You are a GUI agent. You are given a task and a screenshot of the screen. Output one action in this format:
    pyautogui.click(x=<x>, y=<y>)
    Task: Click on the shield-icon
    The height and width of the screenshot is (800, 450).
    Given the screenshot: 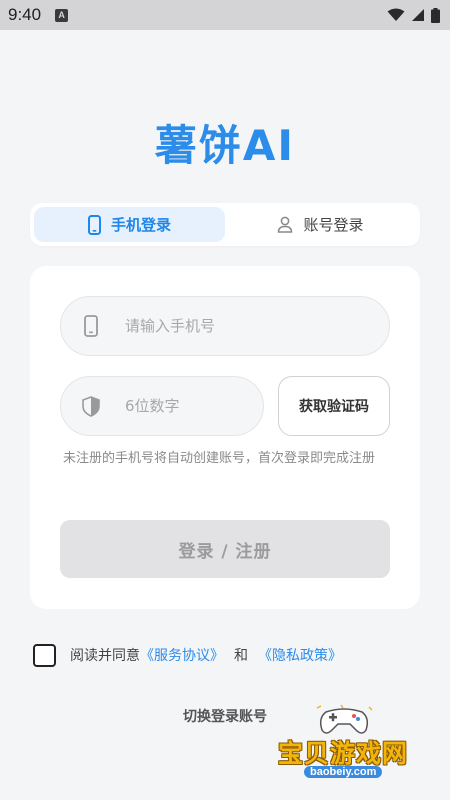 What is the action you would take?
    pyautogui.click(x=91, y=406)
    